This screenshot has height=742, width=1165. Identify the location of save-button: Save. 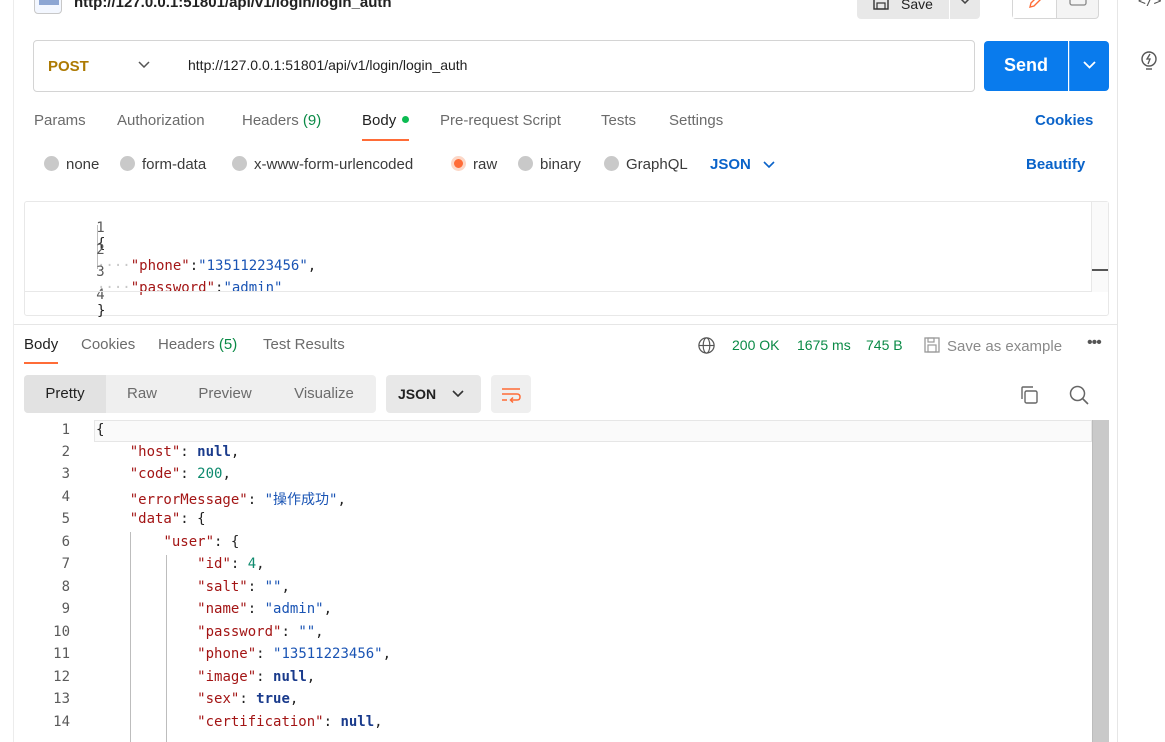
(903, 9).